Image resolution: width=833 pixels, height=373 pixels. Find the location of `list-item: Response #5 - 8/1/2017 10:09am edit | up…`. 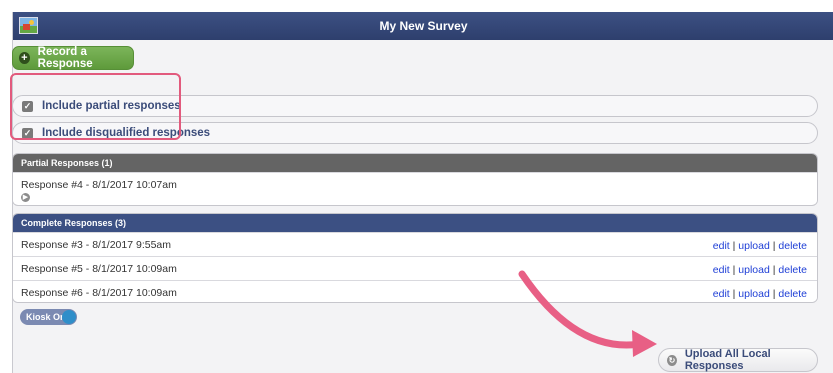

list-item: Response #5 - 8/1/2017 10:09am edit | up… is located at coordinates (415, 268).